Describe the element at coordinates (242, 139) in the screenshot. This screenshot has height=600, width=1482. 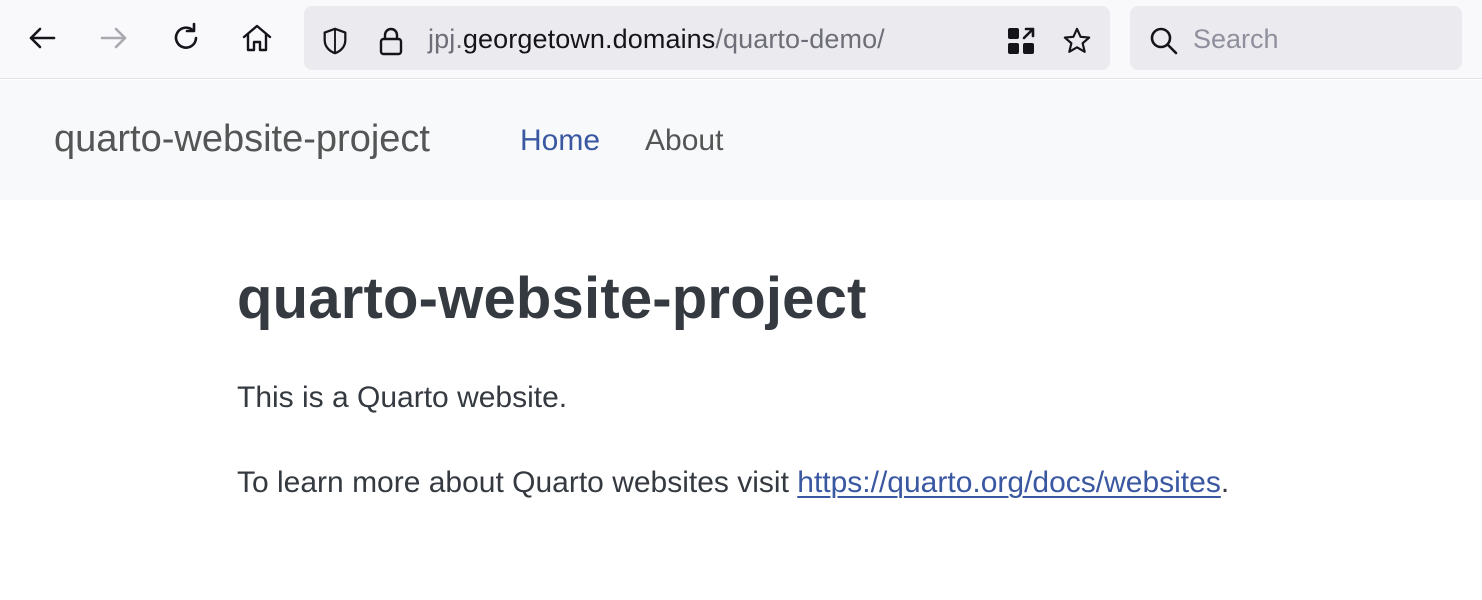
I see `site-brand-link: quarto-website-project` at that location.